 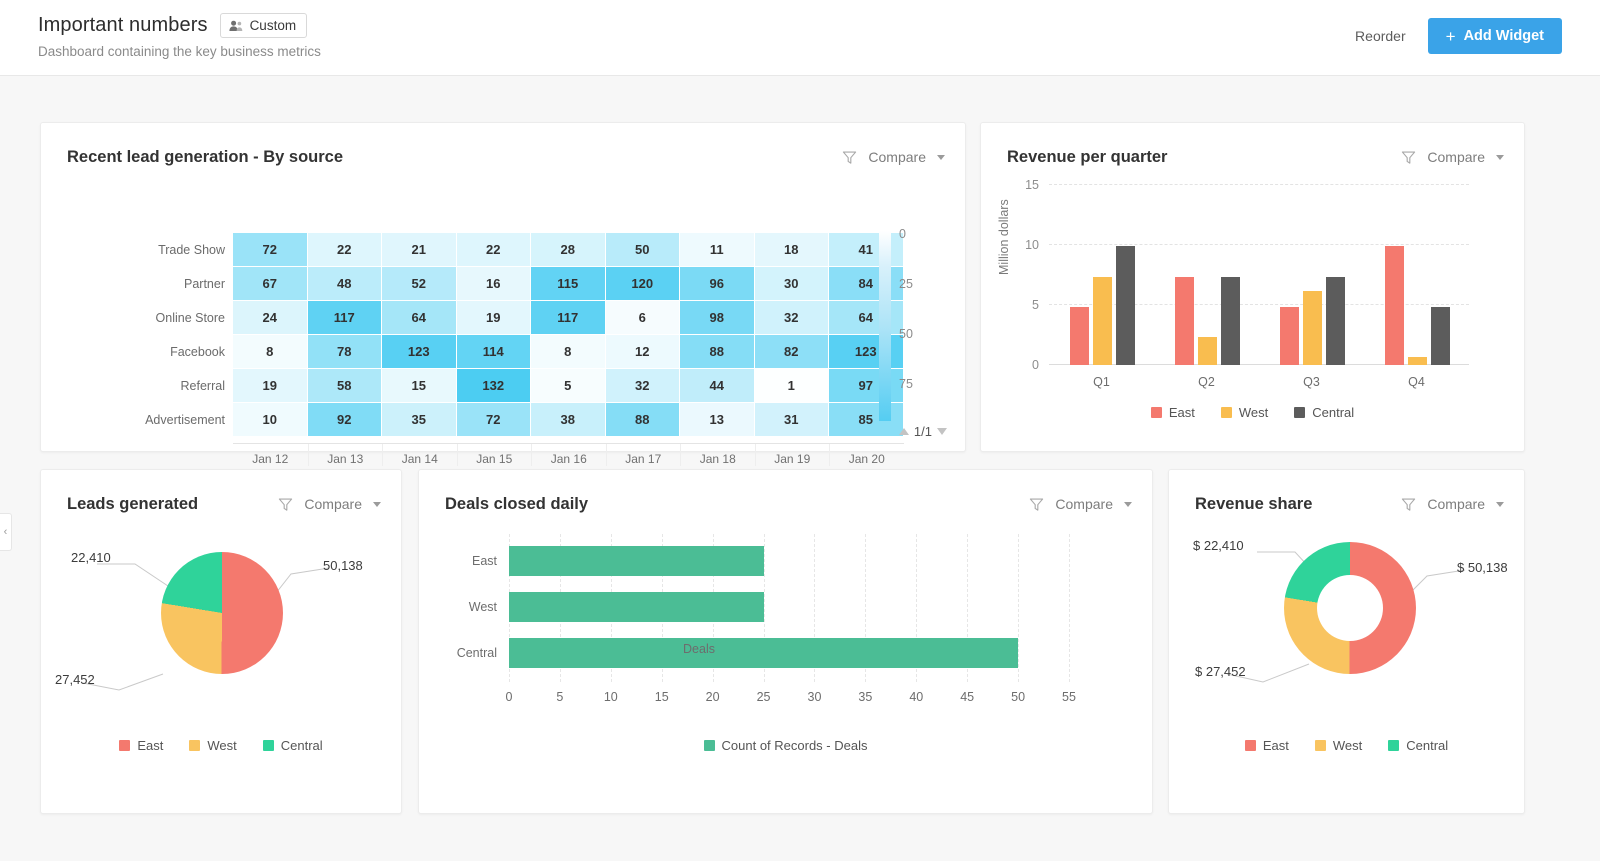 I want to click on pager-prev-icon, so click(x=903, y=431).